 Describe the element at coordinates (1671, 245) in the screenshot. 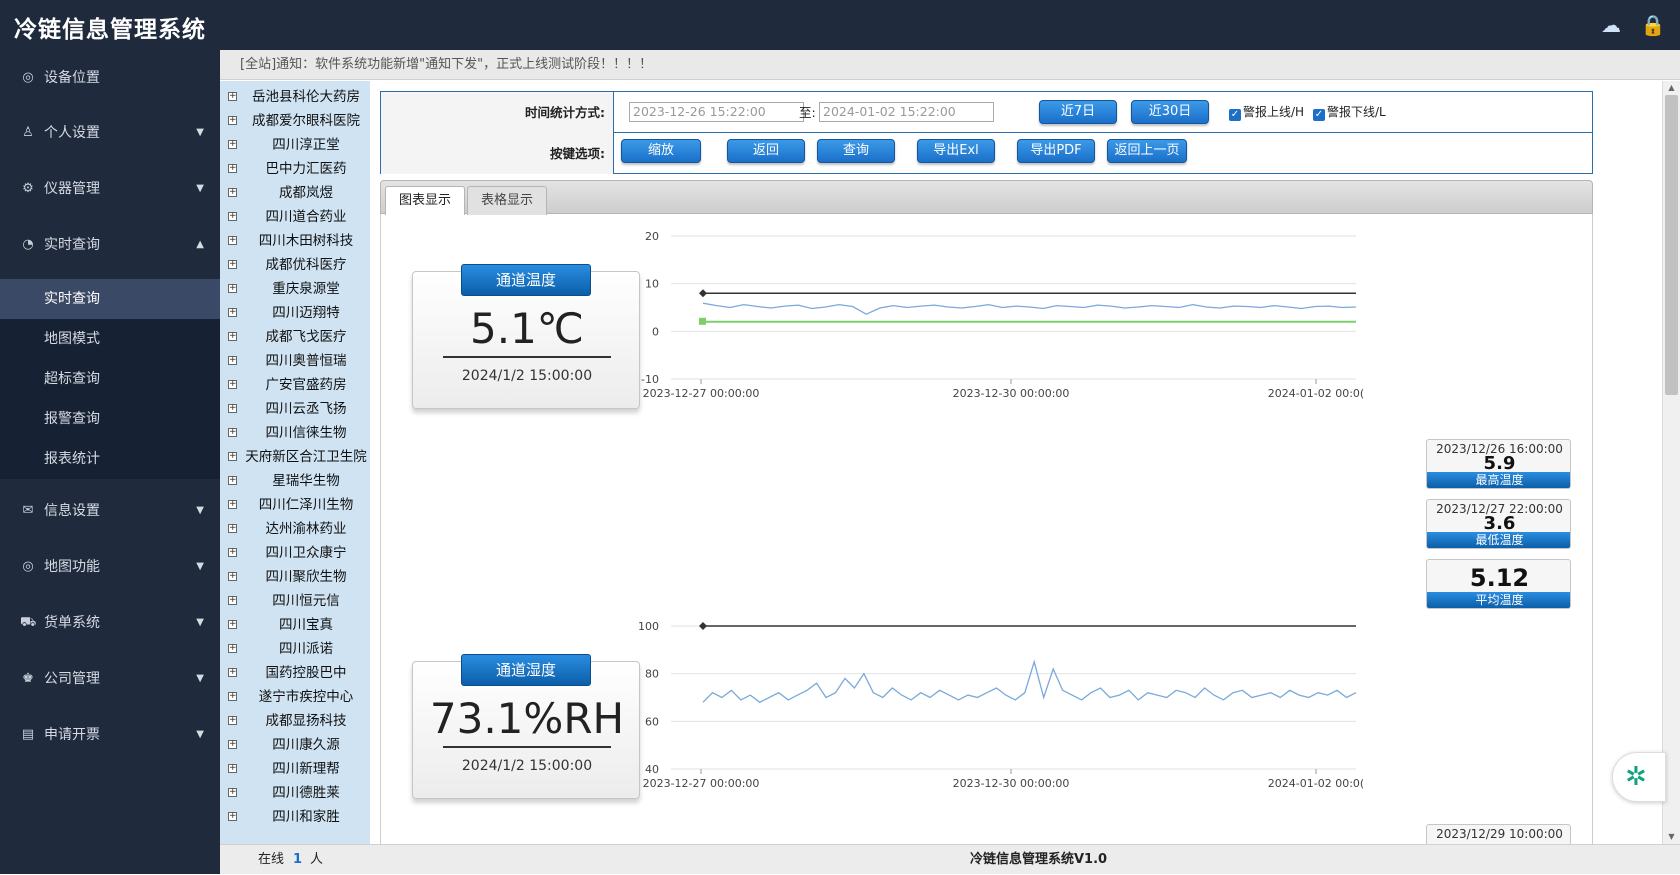

I see `scroll-thumb` at that location.